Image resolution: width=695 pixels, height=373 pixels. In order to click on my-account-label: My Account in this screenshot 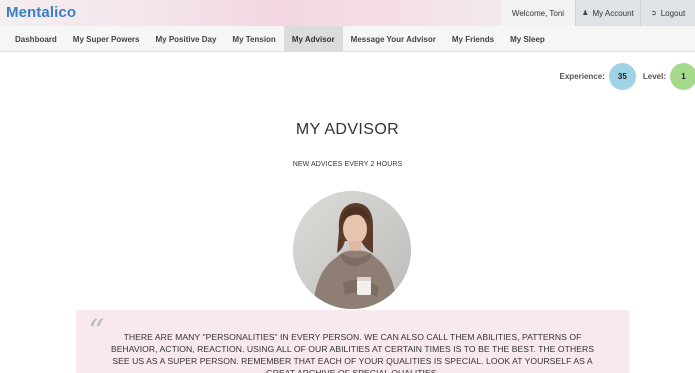, I will do `click(613, 13)`.